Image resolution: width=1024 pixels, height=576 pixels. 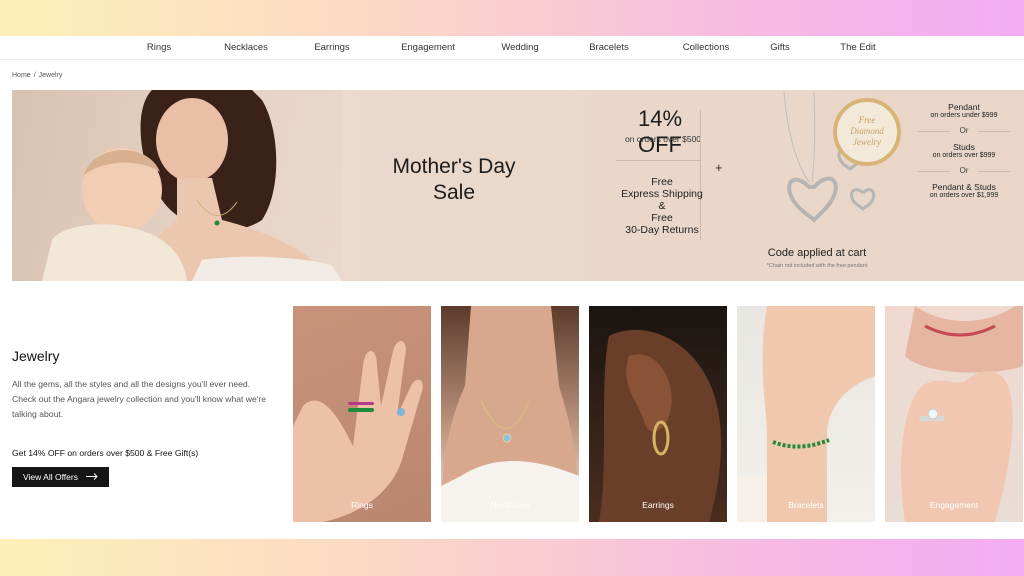 I want to click on badge-line: Diamond, so click(x=866, y=131).